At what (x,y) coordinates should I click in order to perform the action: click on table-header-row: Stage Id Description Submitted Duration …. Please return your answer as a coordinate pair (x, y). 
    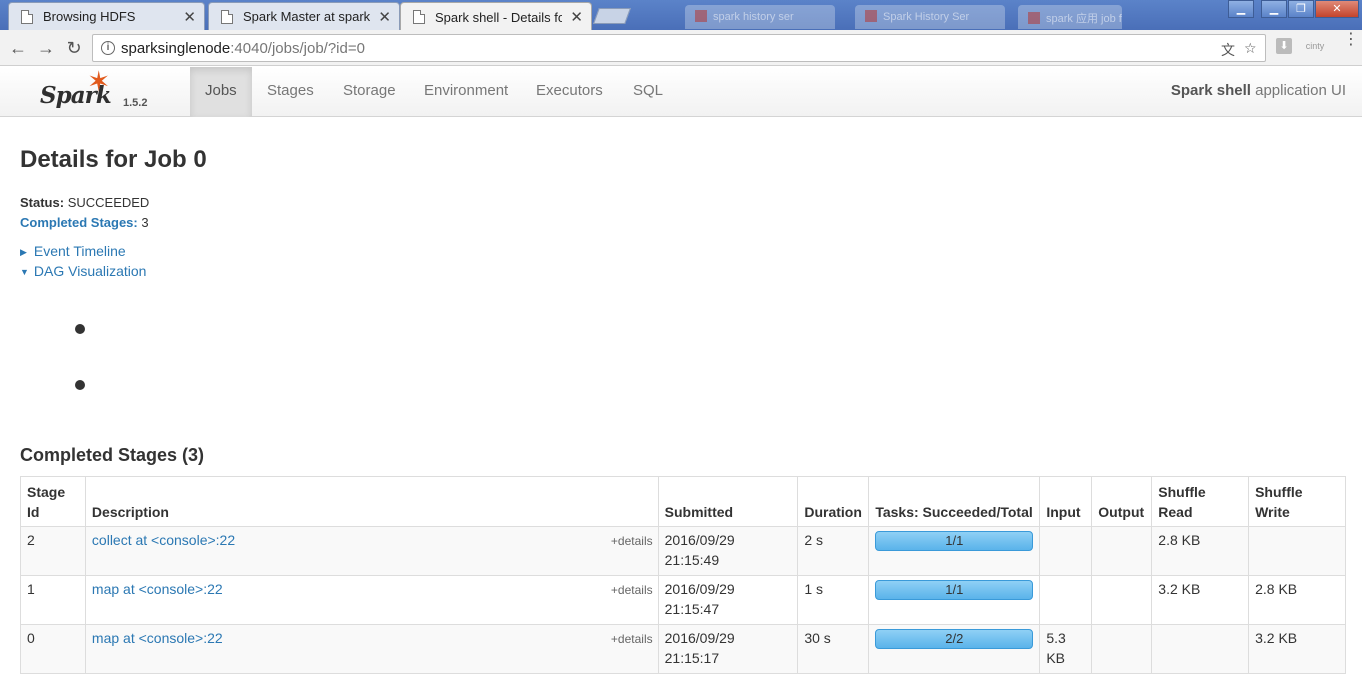
    Looking at the image, I should click on (683, 501).